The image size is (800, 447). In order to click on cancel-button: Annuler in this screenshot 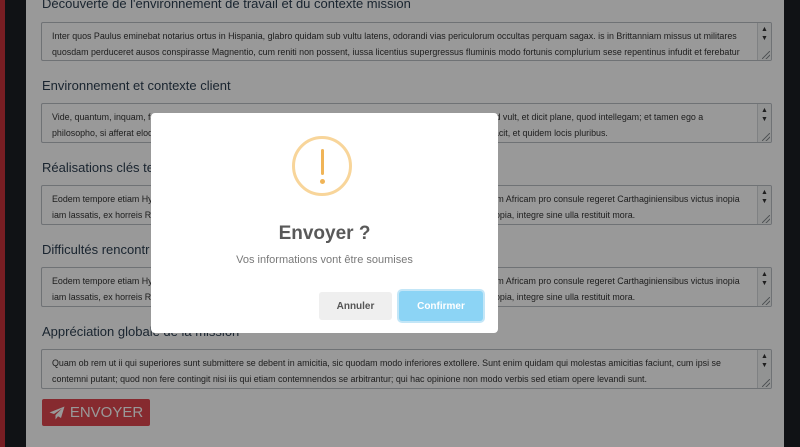, I will do `click(355, 306)`.